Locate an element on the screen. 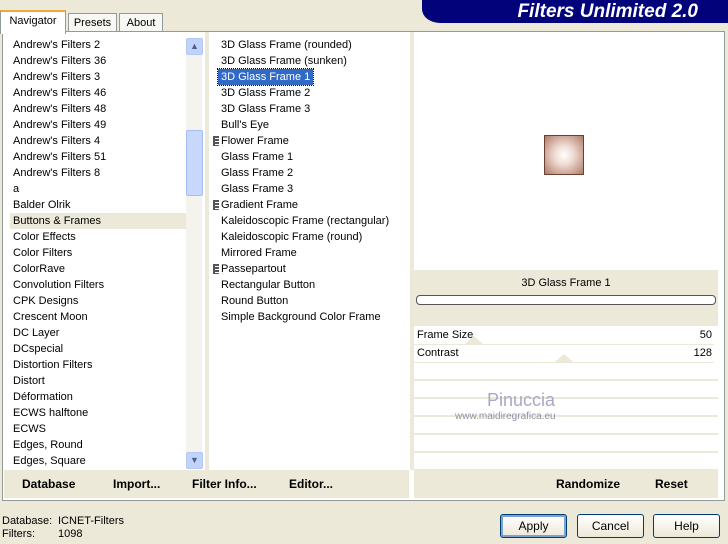  filter-item: Glass Frame 2 is located at coordinates (313, 173).